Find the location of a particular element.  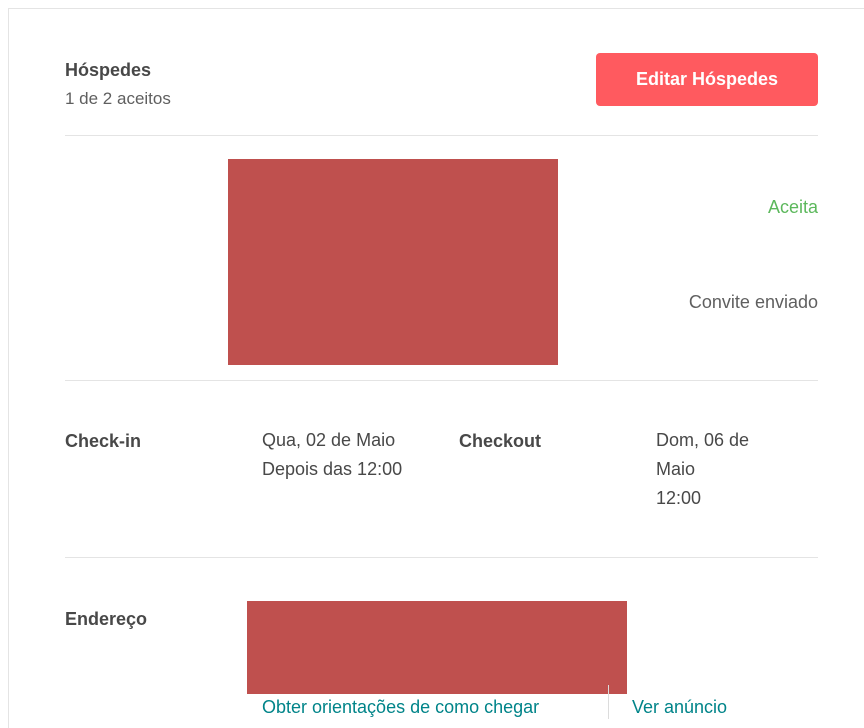

checkout-date-line1: Dom, 06 de is located at coordinates (703, 440).